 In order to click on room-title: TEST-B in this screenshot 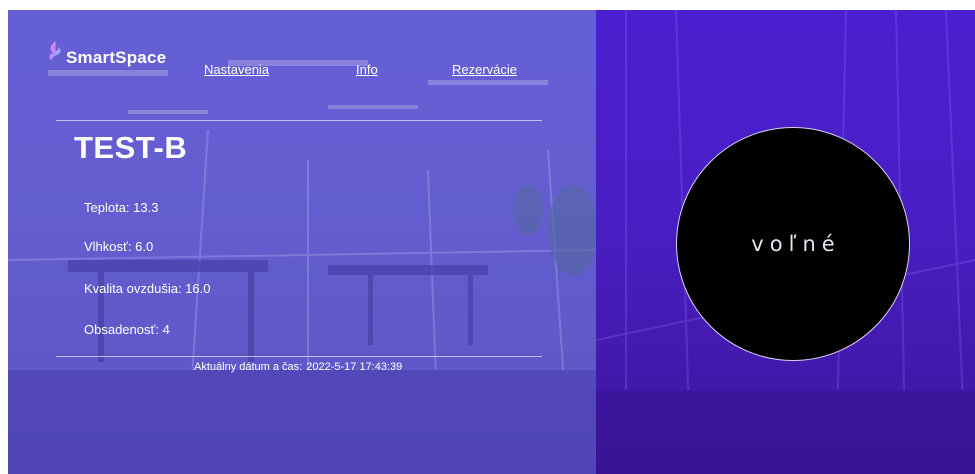, I will do `click(131, 147)`.